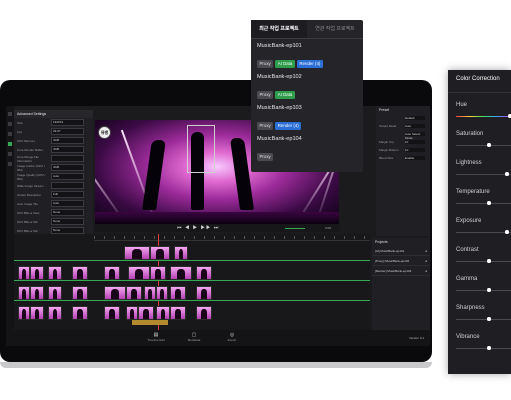 The width and height of the screenshot is (511, 400). What do you see at coordinates (483, 342) in the screenshot?
I see `color-slider: Vibrance` at bounding box center [483, 342].